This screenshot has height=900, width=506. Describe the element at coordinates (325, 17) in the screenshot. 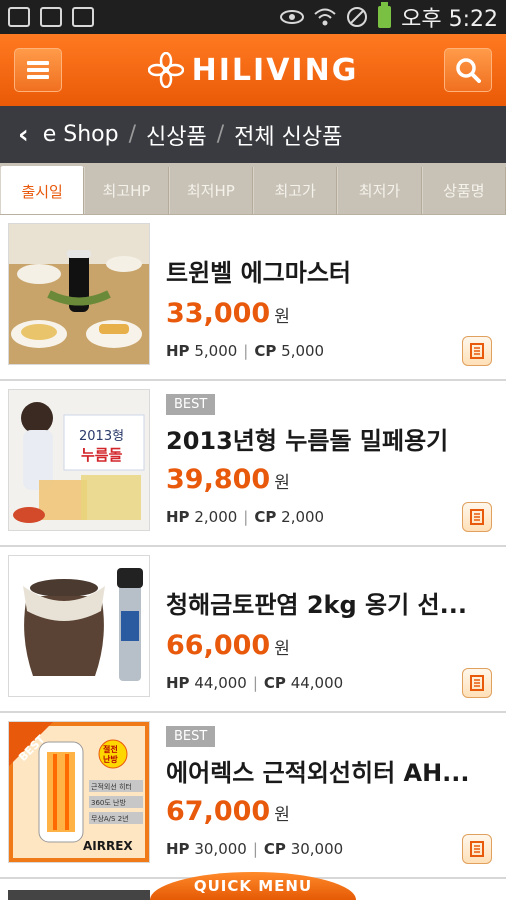

I see `wifi-icon` at that location.